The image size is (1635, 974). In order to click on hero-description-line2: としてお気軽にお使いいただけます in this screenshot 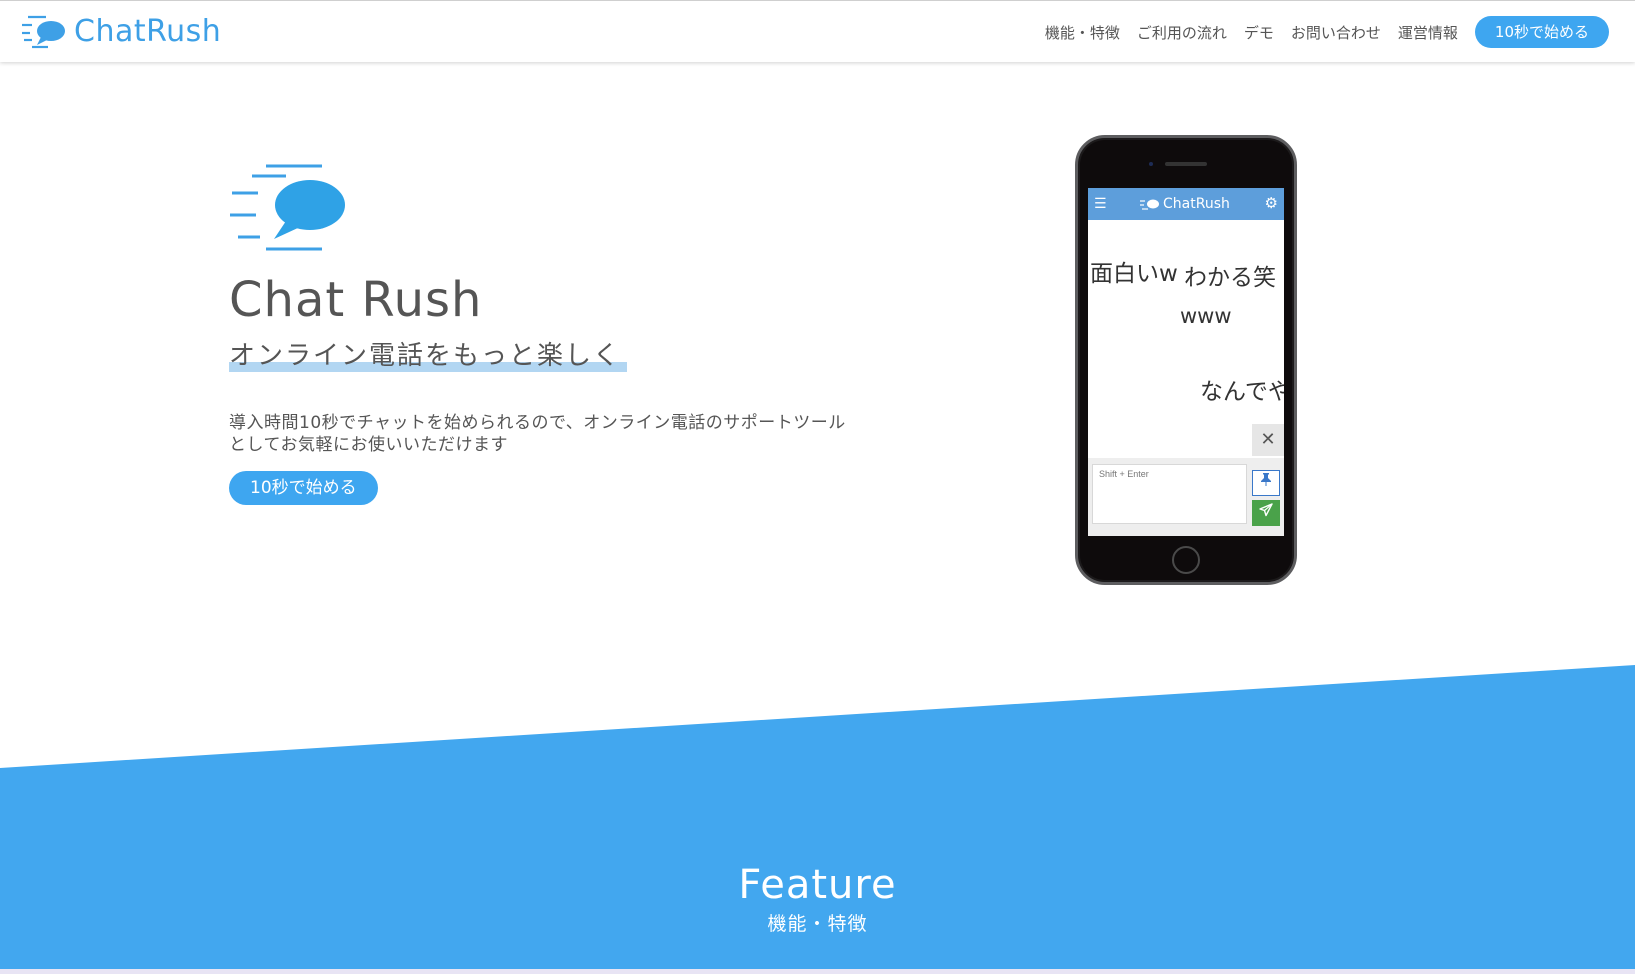, I will do `click(368, 445)`.